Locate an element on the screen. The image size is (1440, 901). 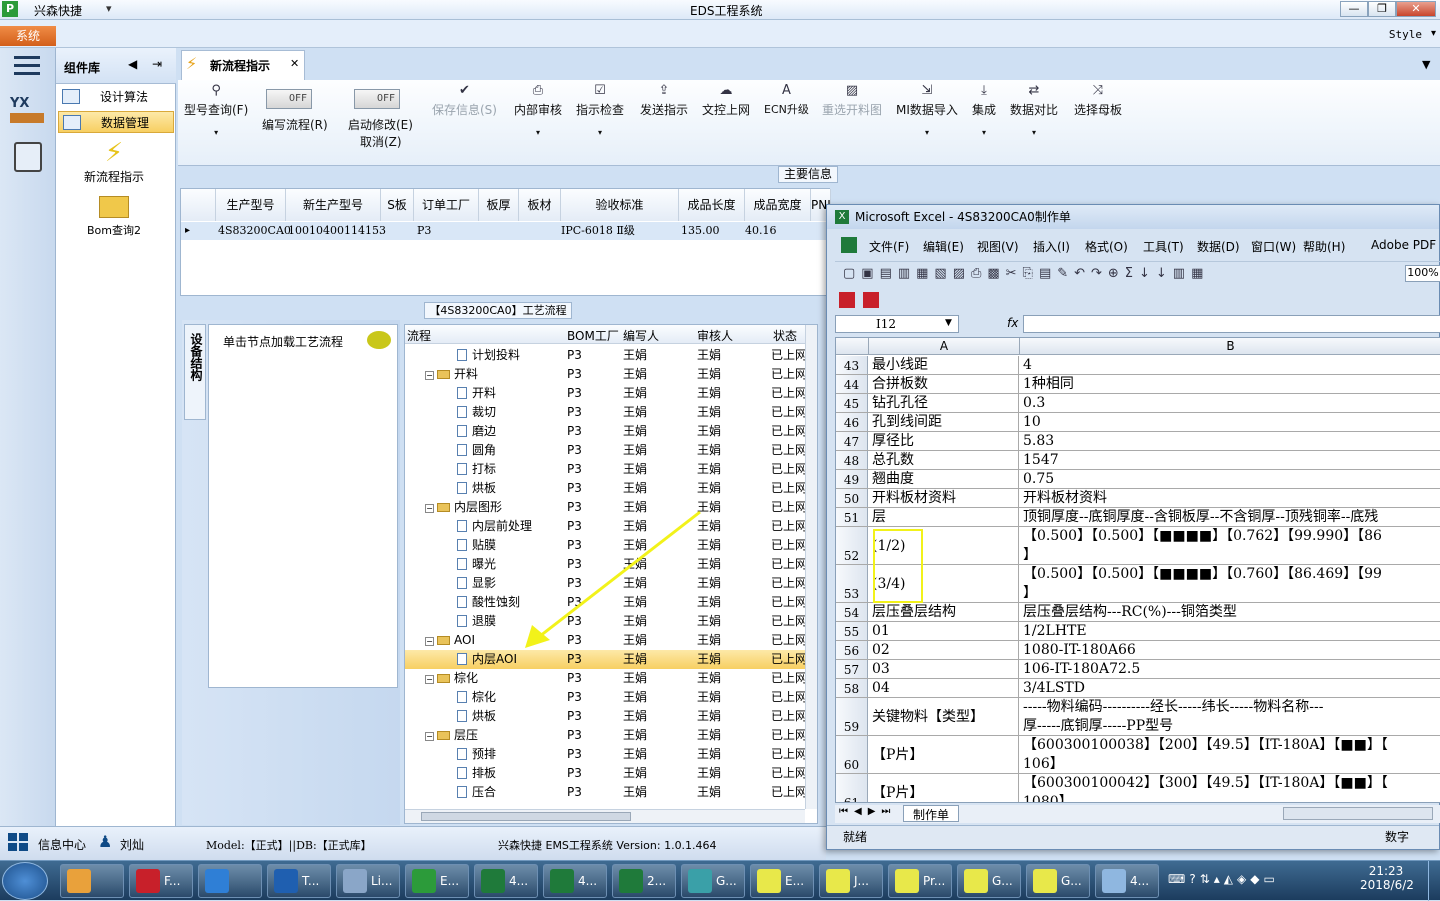
cell-a: 厚径比 is located at coordinates (944, 441).